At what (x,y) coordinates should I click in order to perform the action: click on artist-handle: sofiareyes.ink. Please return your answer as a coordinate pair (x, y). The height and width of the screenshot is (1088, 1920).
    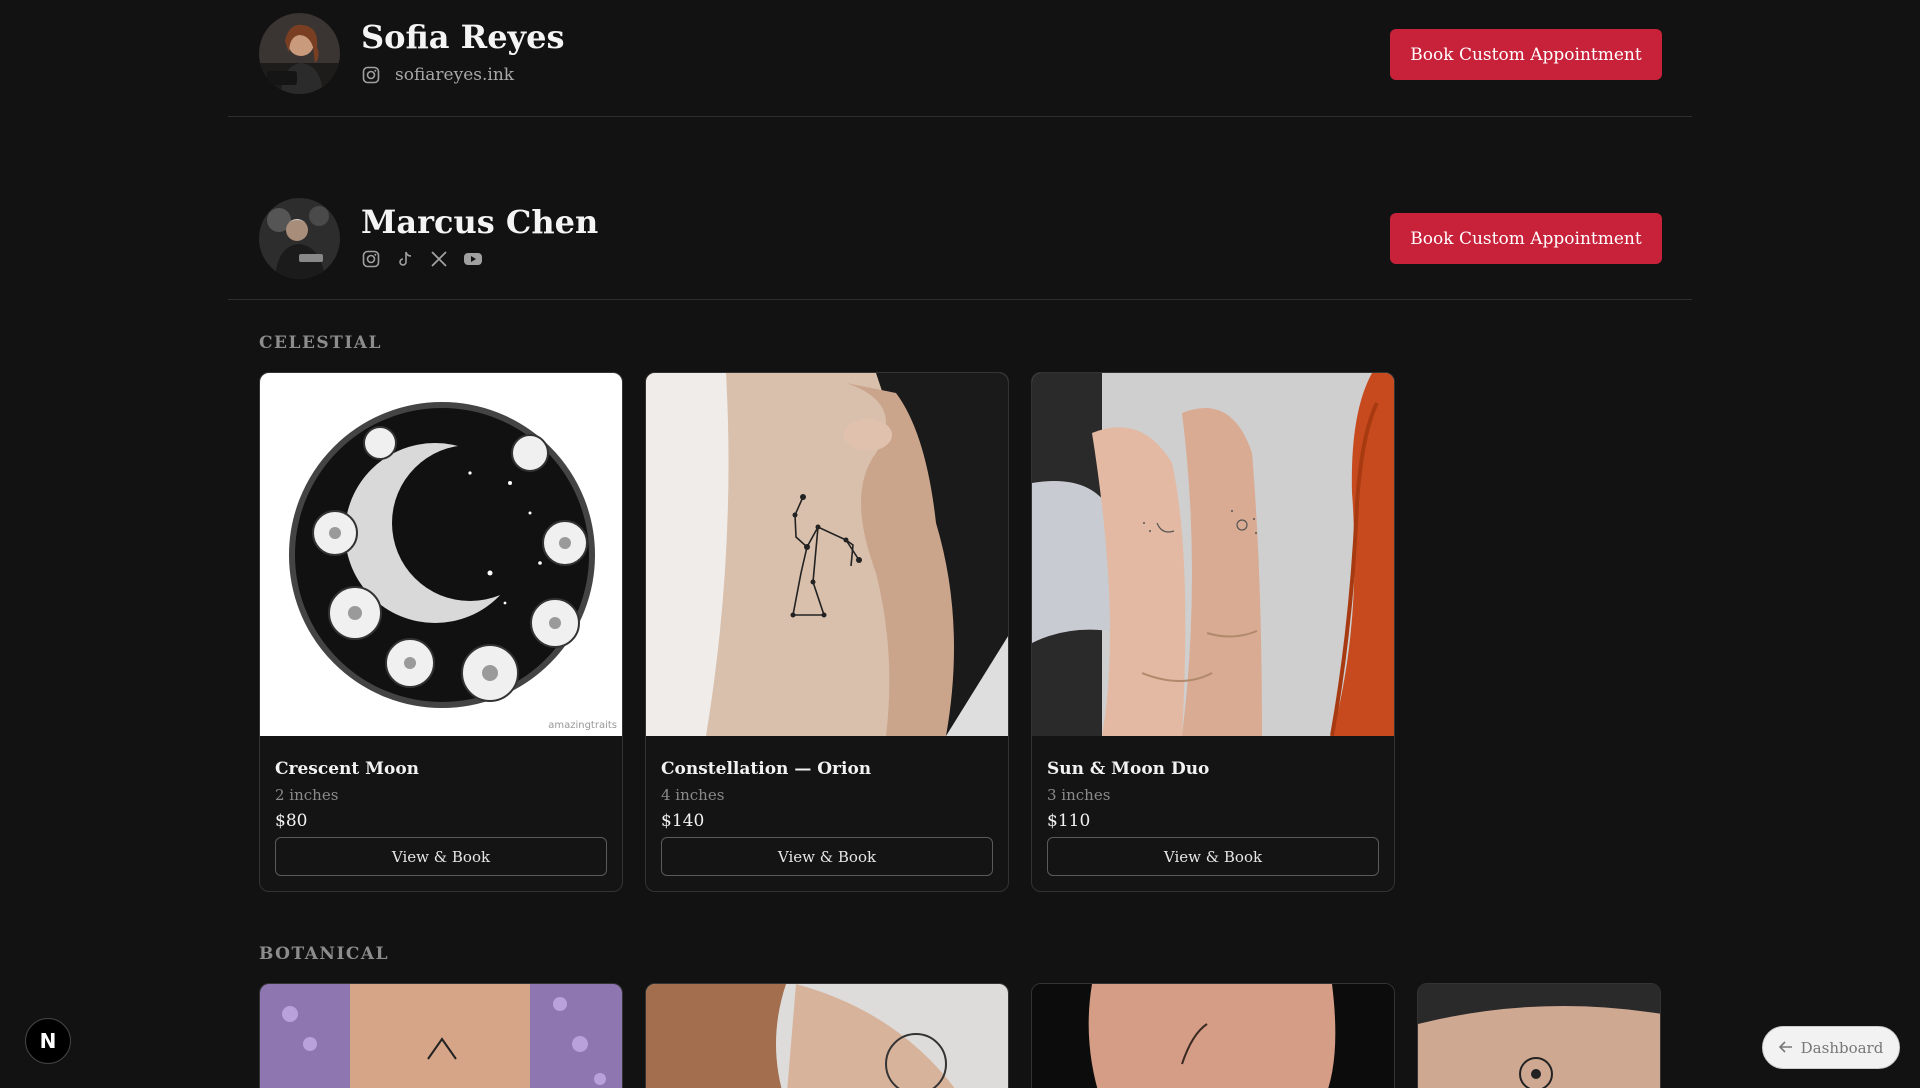
    Looking at the image, I should click on (454, 75).